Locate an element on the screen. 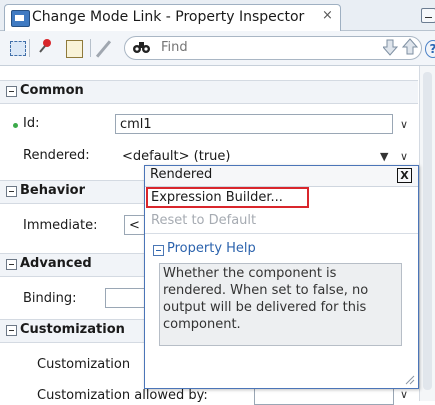 The width and height of the screenshot is (435, 405). find-input is located at coordinates (236, 47).